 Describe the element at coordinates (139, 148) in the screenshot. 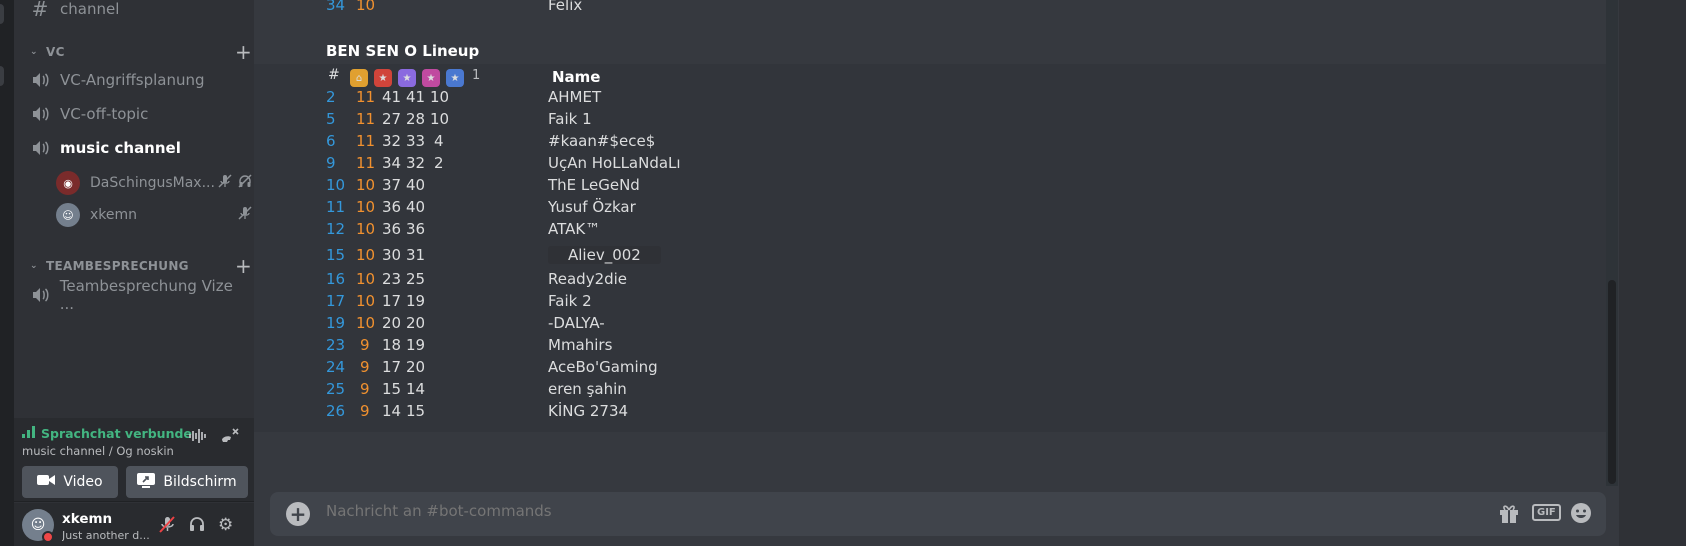

I see `channel-item-music-channel: music channel` at that location.